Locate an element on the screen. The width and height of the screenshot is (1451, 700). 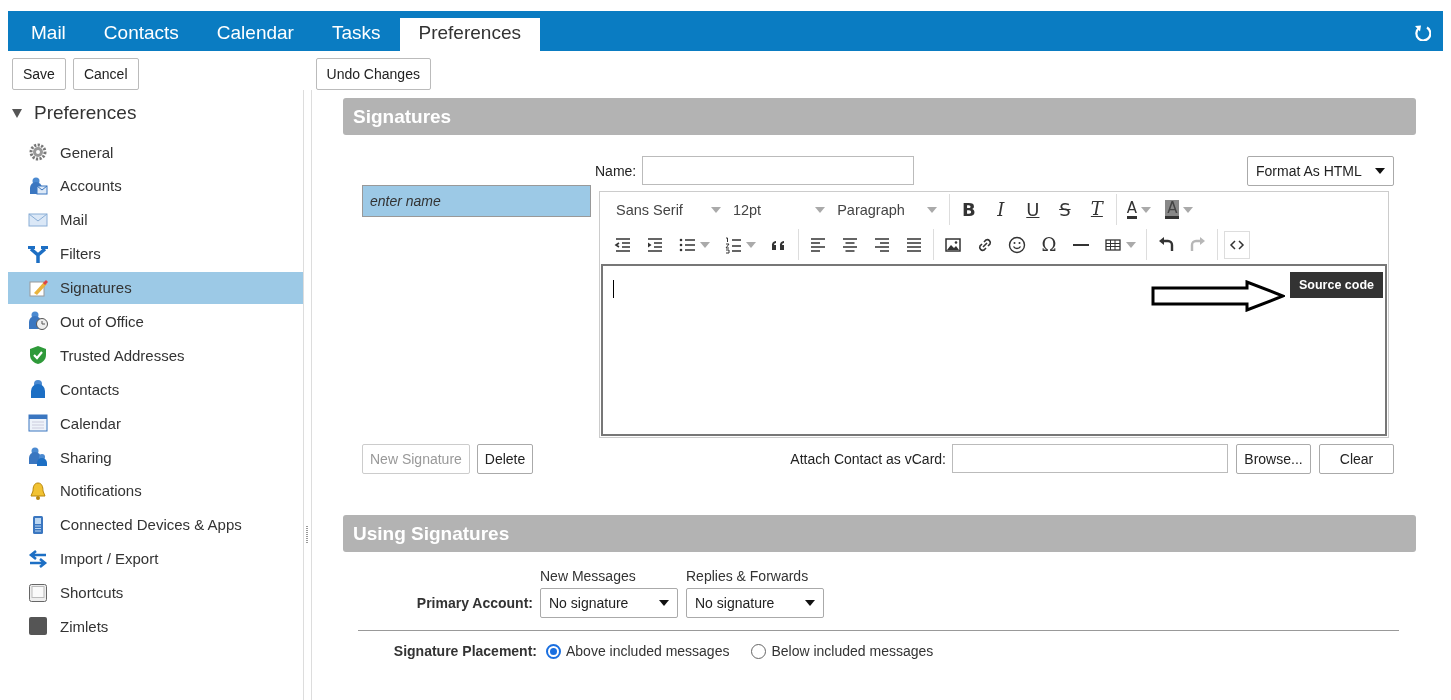
people-icon is located at coordinates (38, 457).